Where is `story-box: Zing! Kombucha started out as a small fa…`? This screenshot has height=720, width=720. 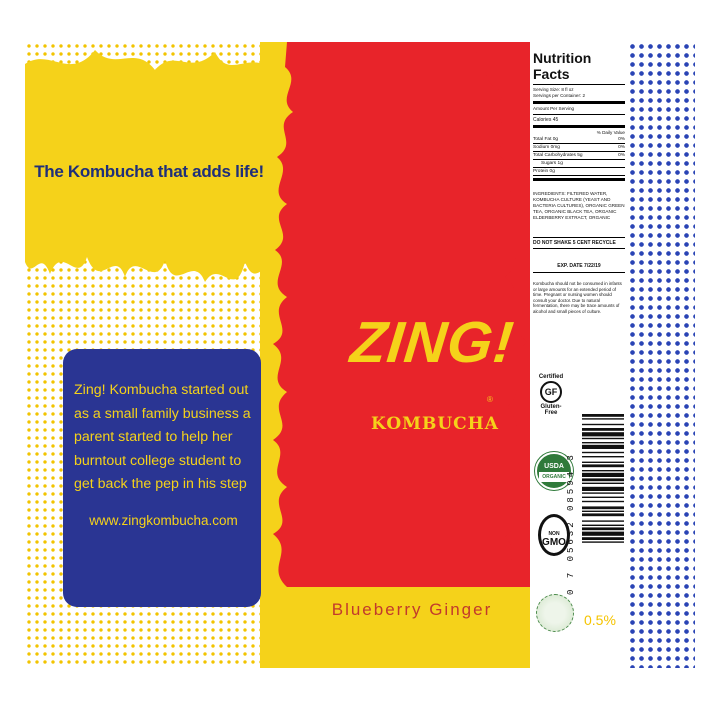 story-box: Zing! Kombucha started out as a small fa… is located at coordinates (162, 478).